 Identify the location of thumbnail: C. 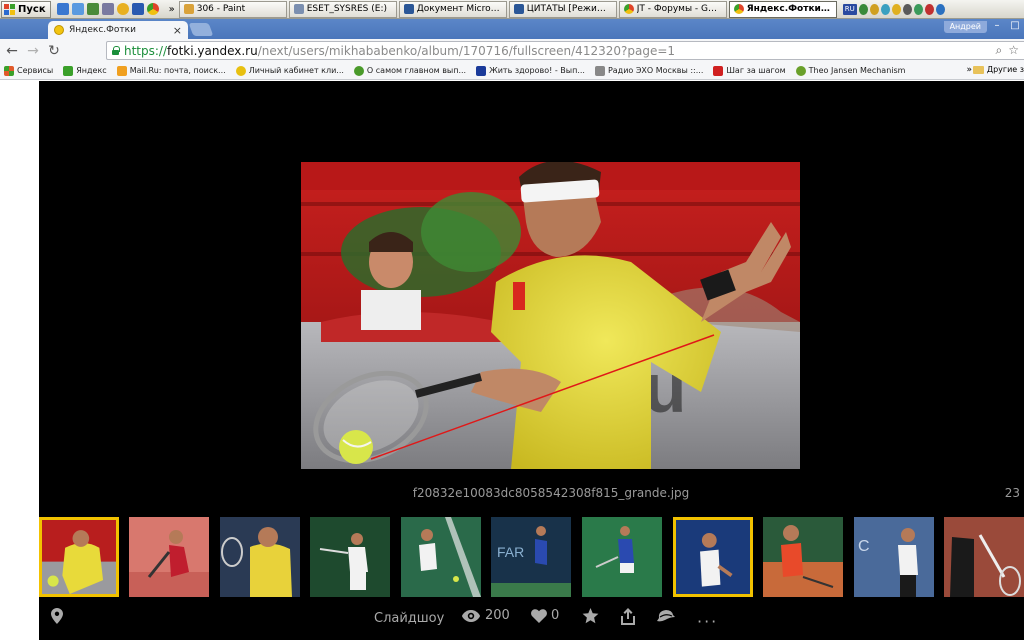
(894, 557).